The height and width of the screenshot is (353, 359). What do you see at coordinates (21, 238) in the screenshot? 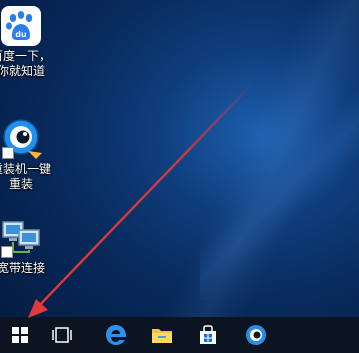
I see `network-computers-icon` at bounding box center [21, 238].